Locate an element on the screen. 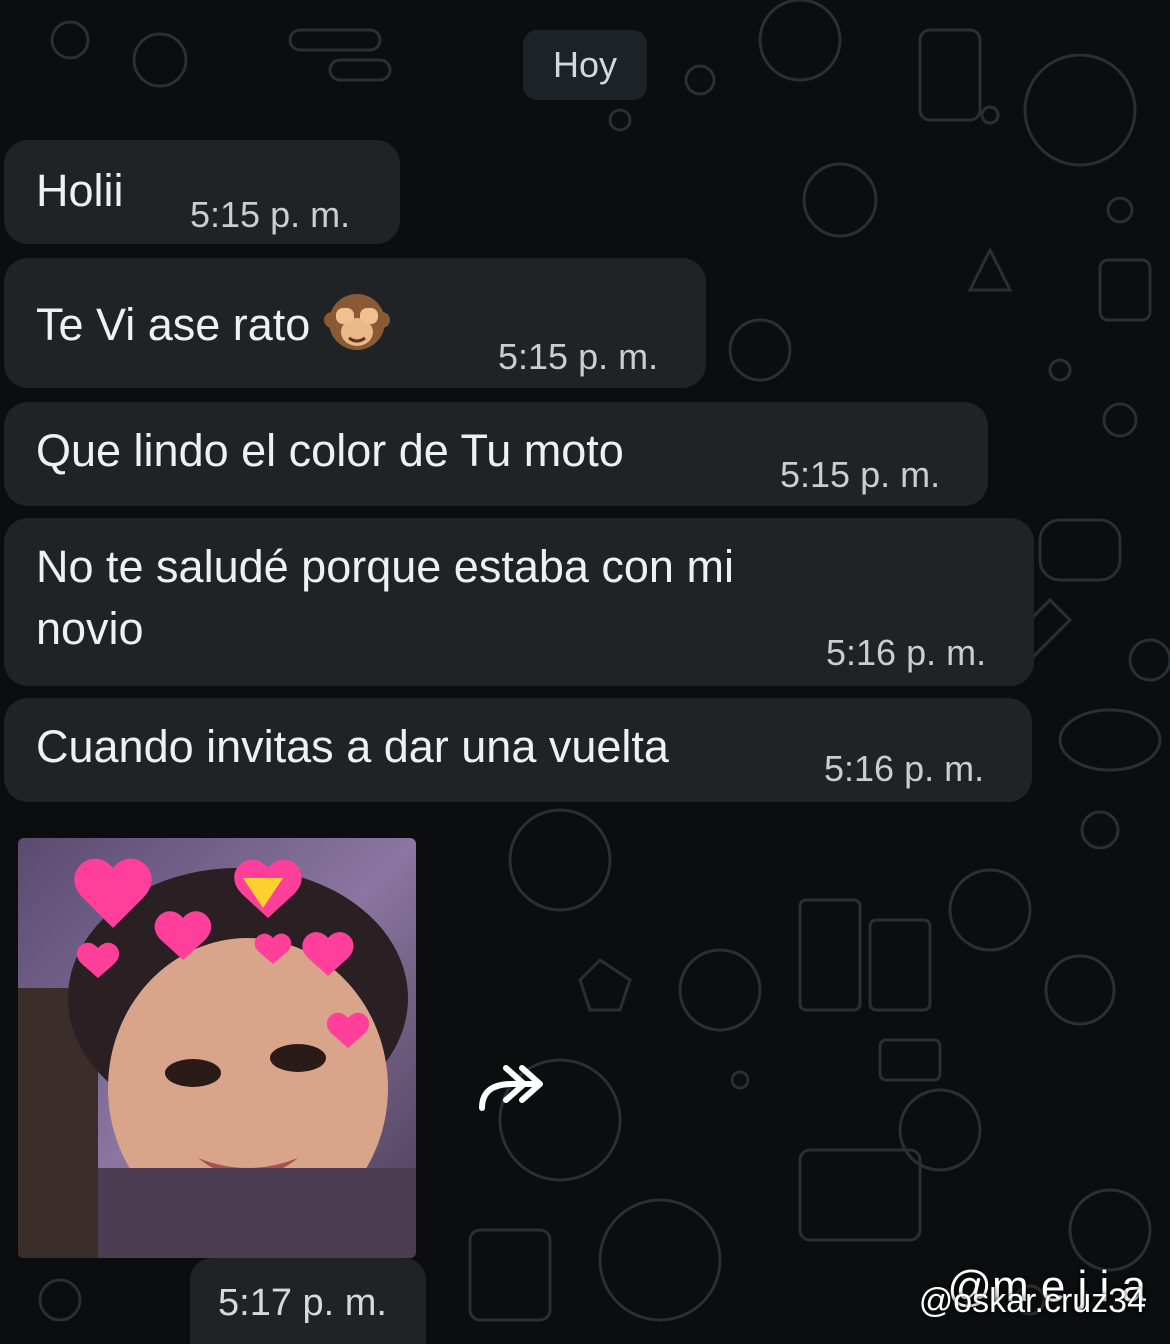  message-text-line2: novio is located at coordinates (90, 628).